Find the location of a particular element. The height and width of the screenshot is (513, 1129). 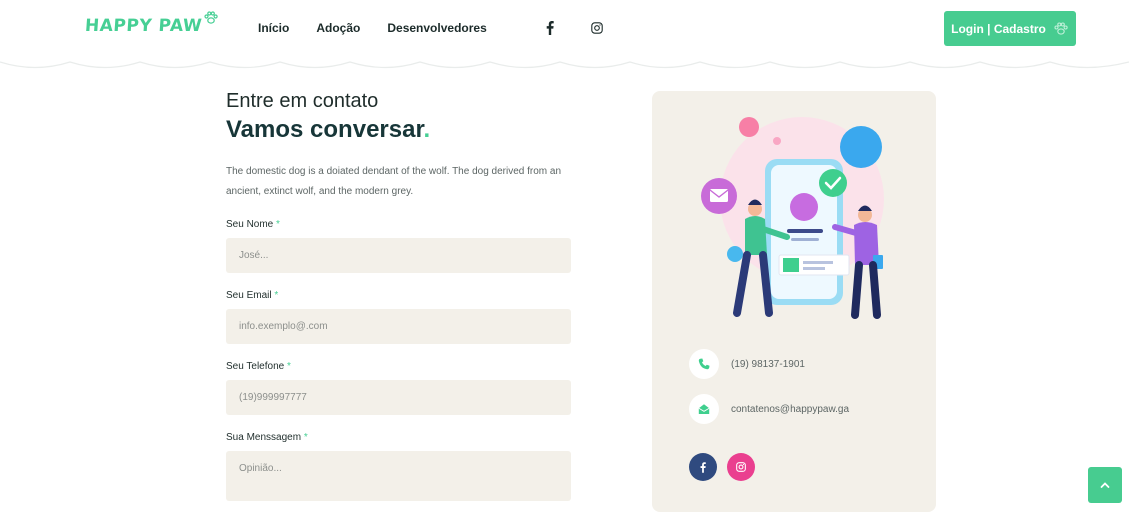

nav-link-adocao: Adoção is located at coordinates (338, 28).